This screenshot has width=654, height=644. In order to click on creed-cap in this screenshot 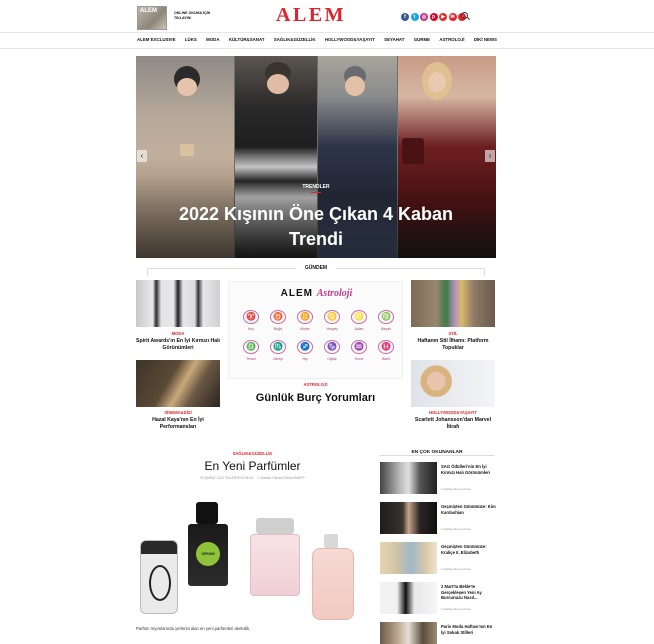, I will do `click(331, 541)`.